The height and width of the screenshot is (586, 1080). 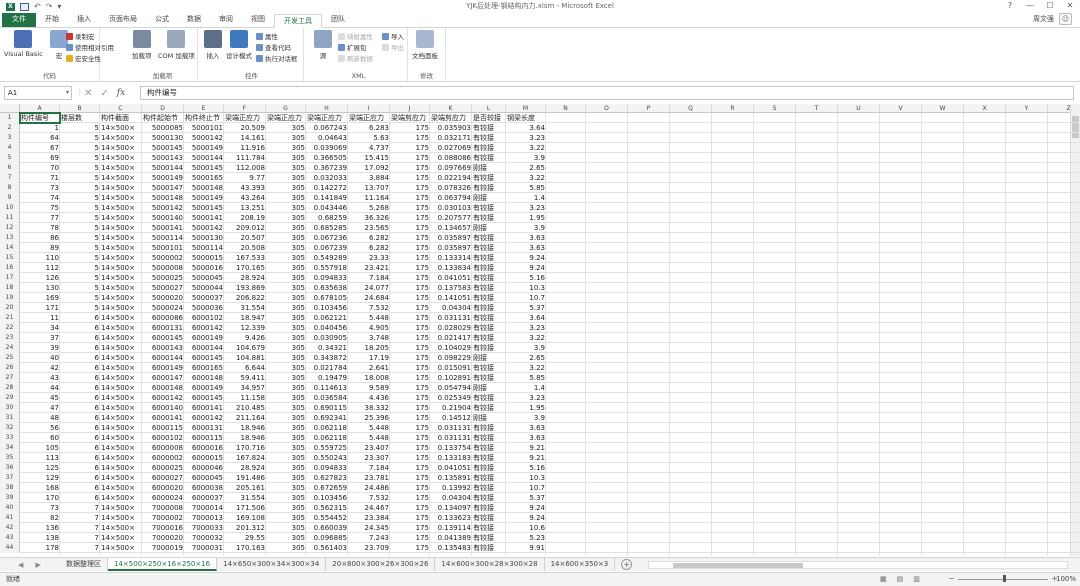 I want to click on page-break-view-icon: ▥, so click(x=916, y=579).